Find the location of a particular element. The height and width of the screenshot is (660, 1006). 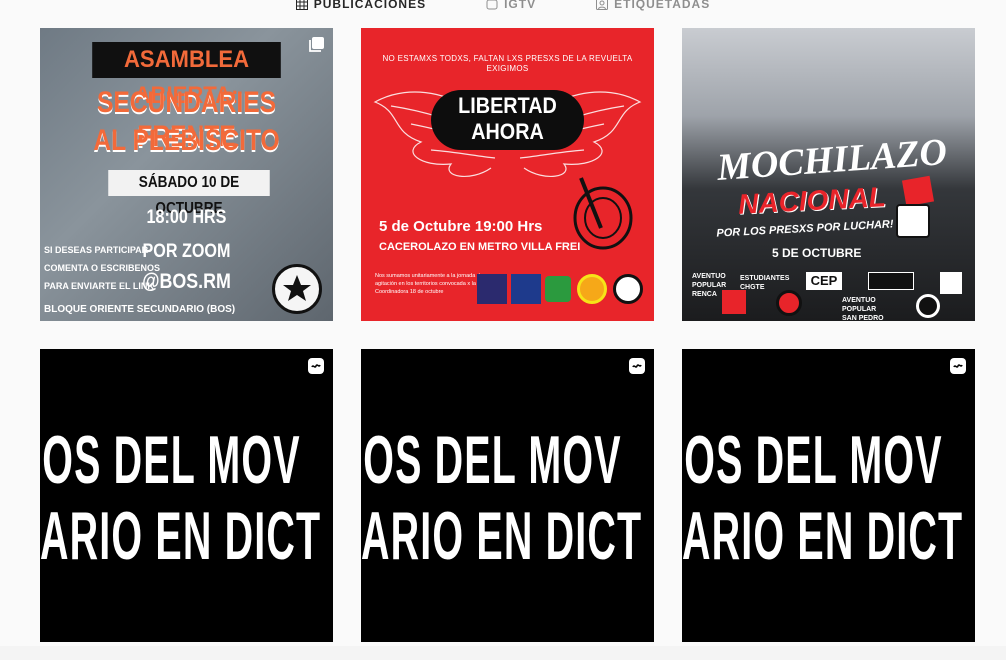

post-location: CACEROLAZO EN METRO VILLA FREI is located at coordinates (480, 247).